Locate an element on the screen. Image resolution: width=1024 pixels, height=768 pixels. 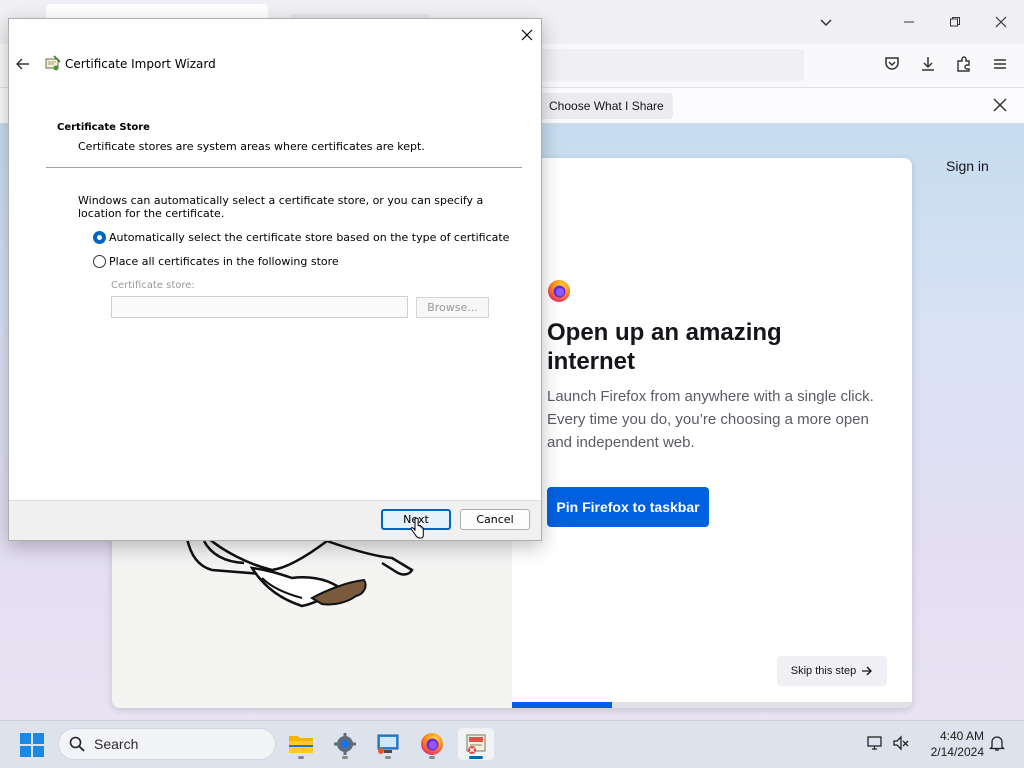
dialog-close-button is located at coordinates (527, 35).